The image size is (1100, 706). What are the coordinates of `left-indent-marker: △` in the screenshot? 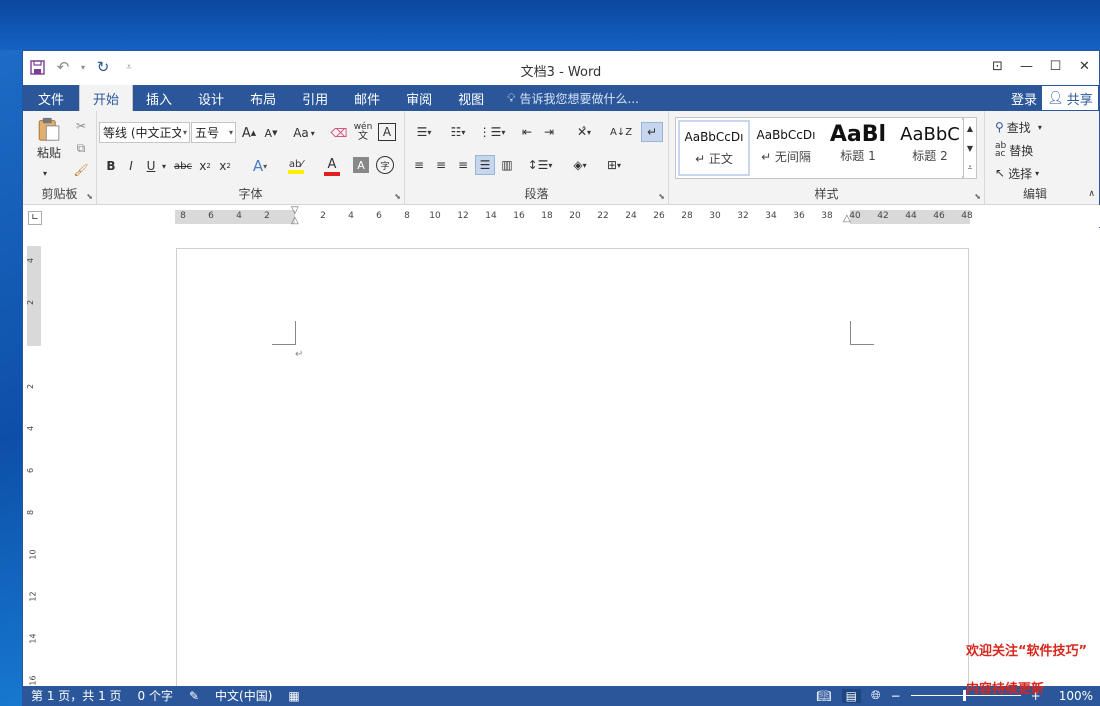 It's located at (295, 220).